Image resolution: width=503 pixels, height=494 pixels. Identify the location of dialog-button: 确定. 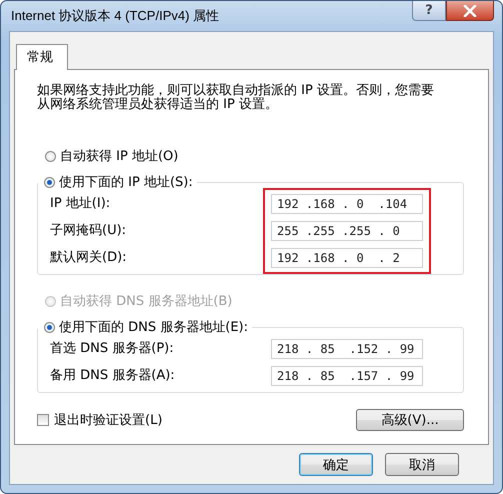
(336, 464).